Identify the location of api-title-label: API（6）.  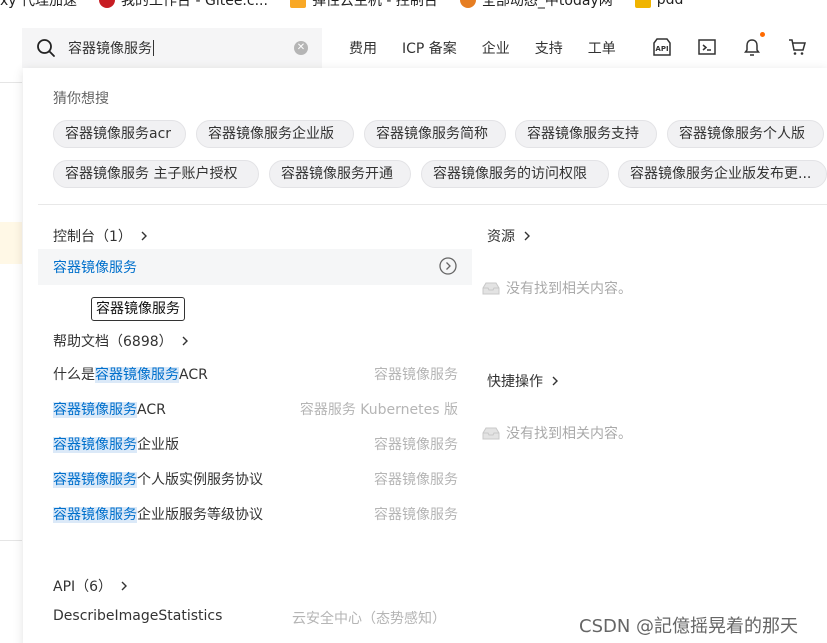
(83, 587).